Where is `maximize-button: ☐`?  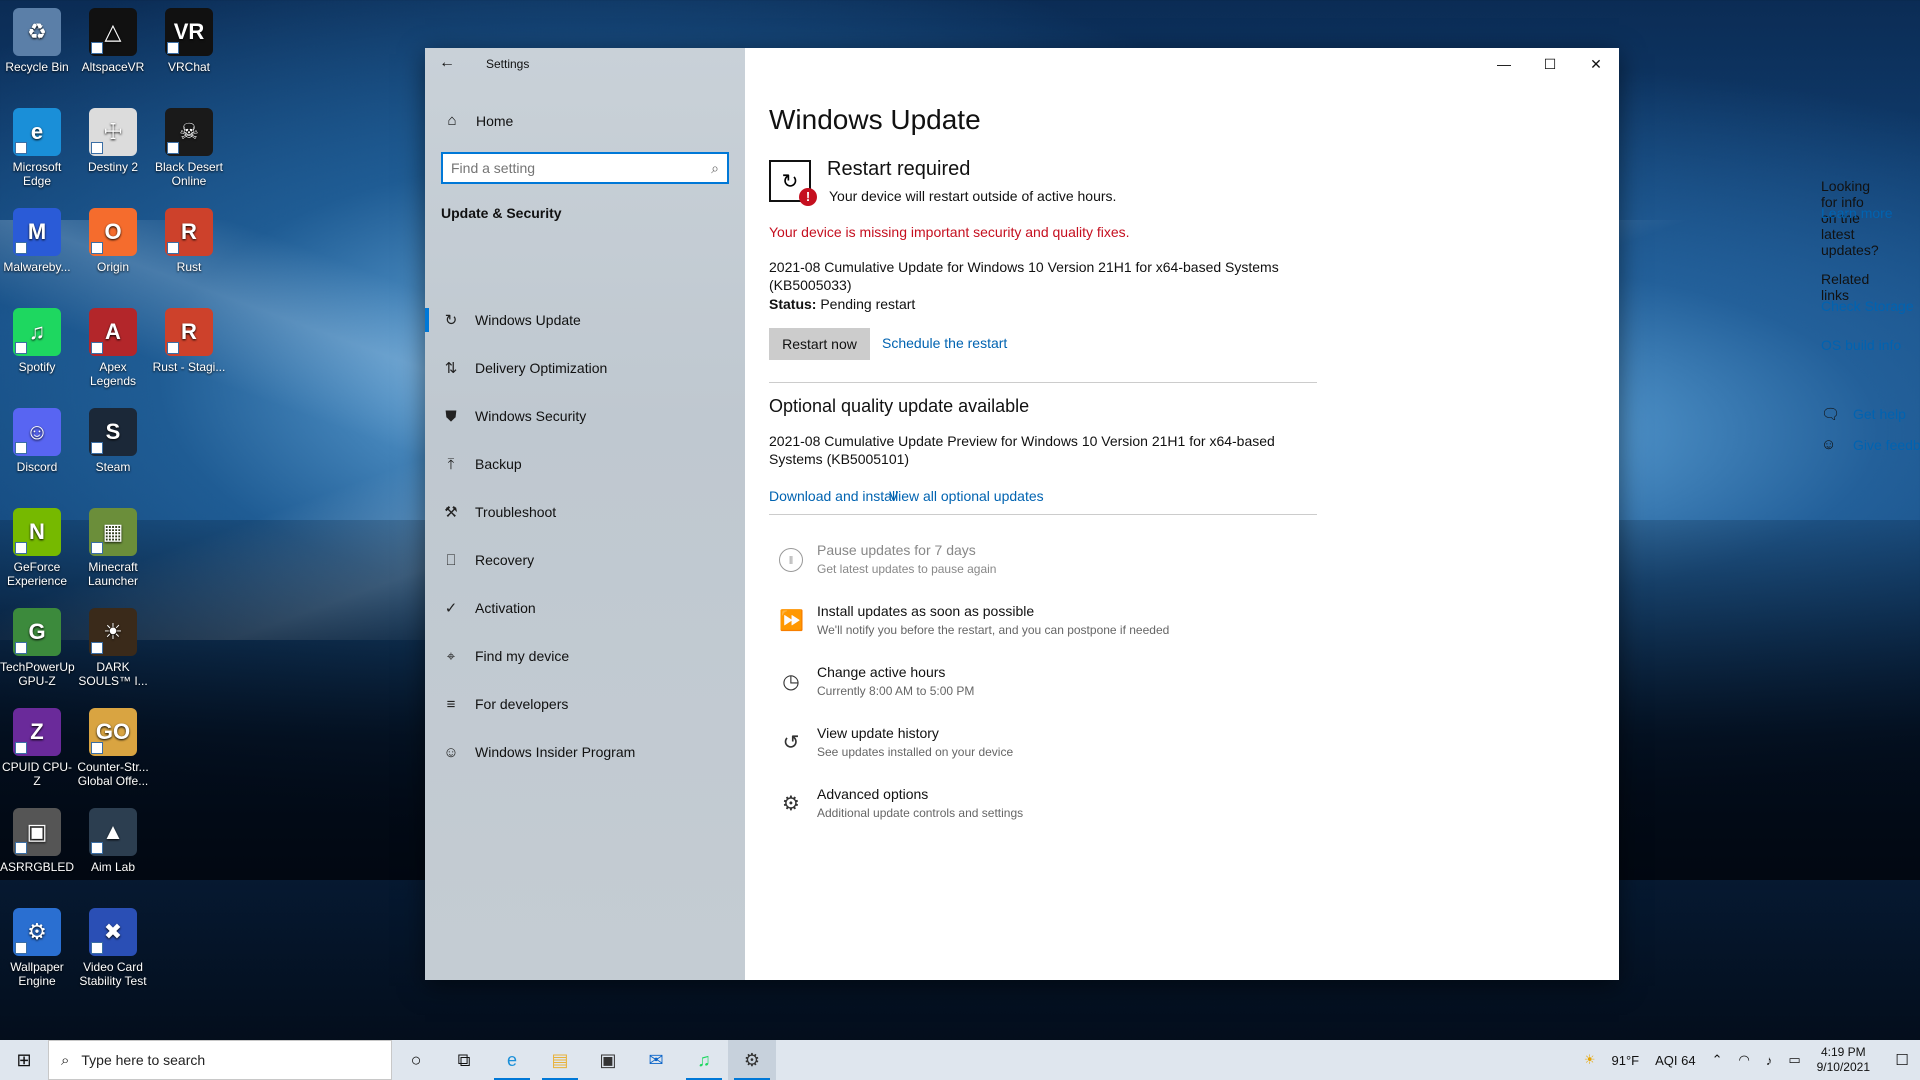 maximize-button: ☐ is located at coordinates (1550, 64).